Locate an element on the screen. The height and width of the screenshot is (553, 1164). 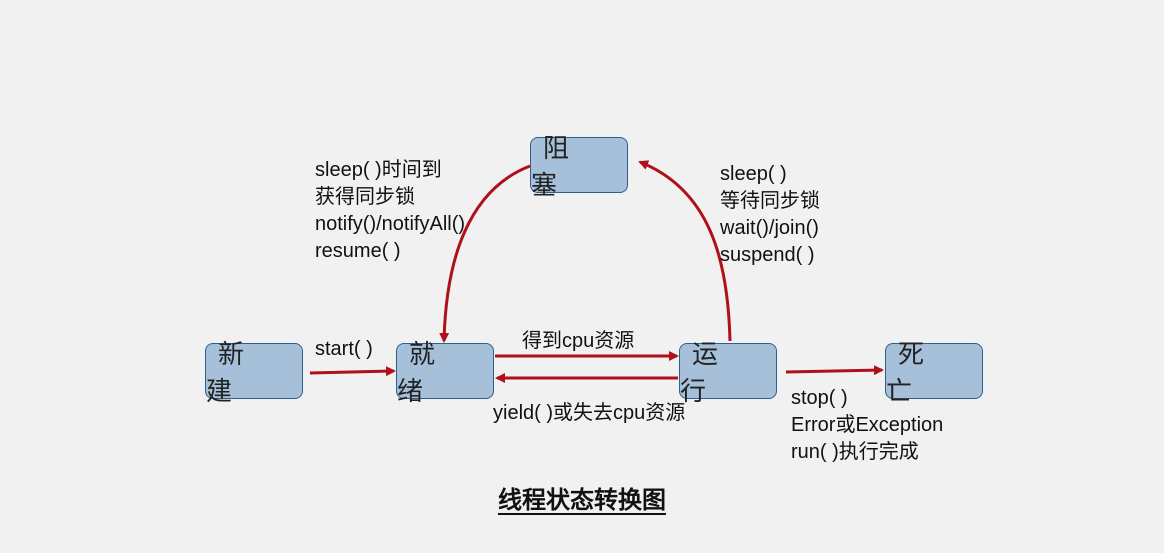
label-running-to-ready: yield( )或失去cpu资源 is located at coordinates (589, 413).